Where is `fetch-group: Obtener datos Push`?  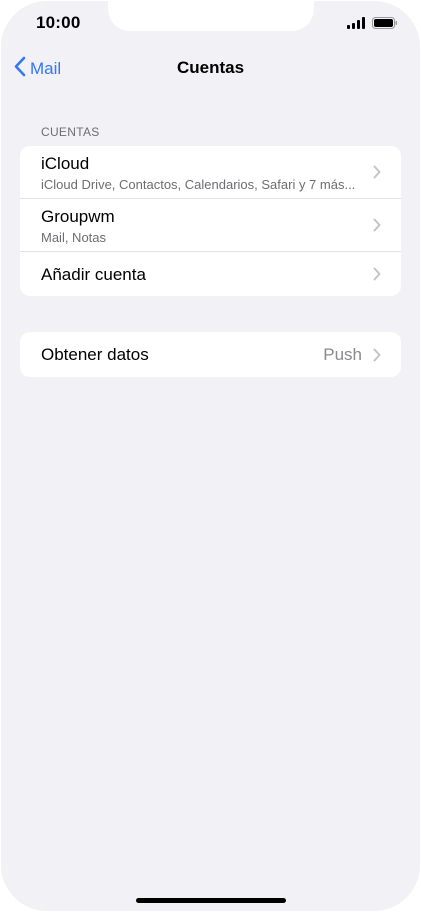 fetch-group: Obtener datos Push is located at coordinates (210, 354).